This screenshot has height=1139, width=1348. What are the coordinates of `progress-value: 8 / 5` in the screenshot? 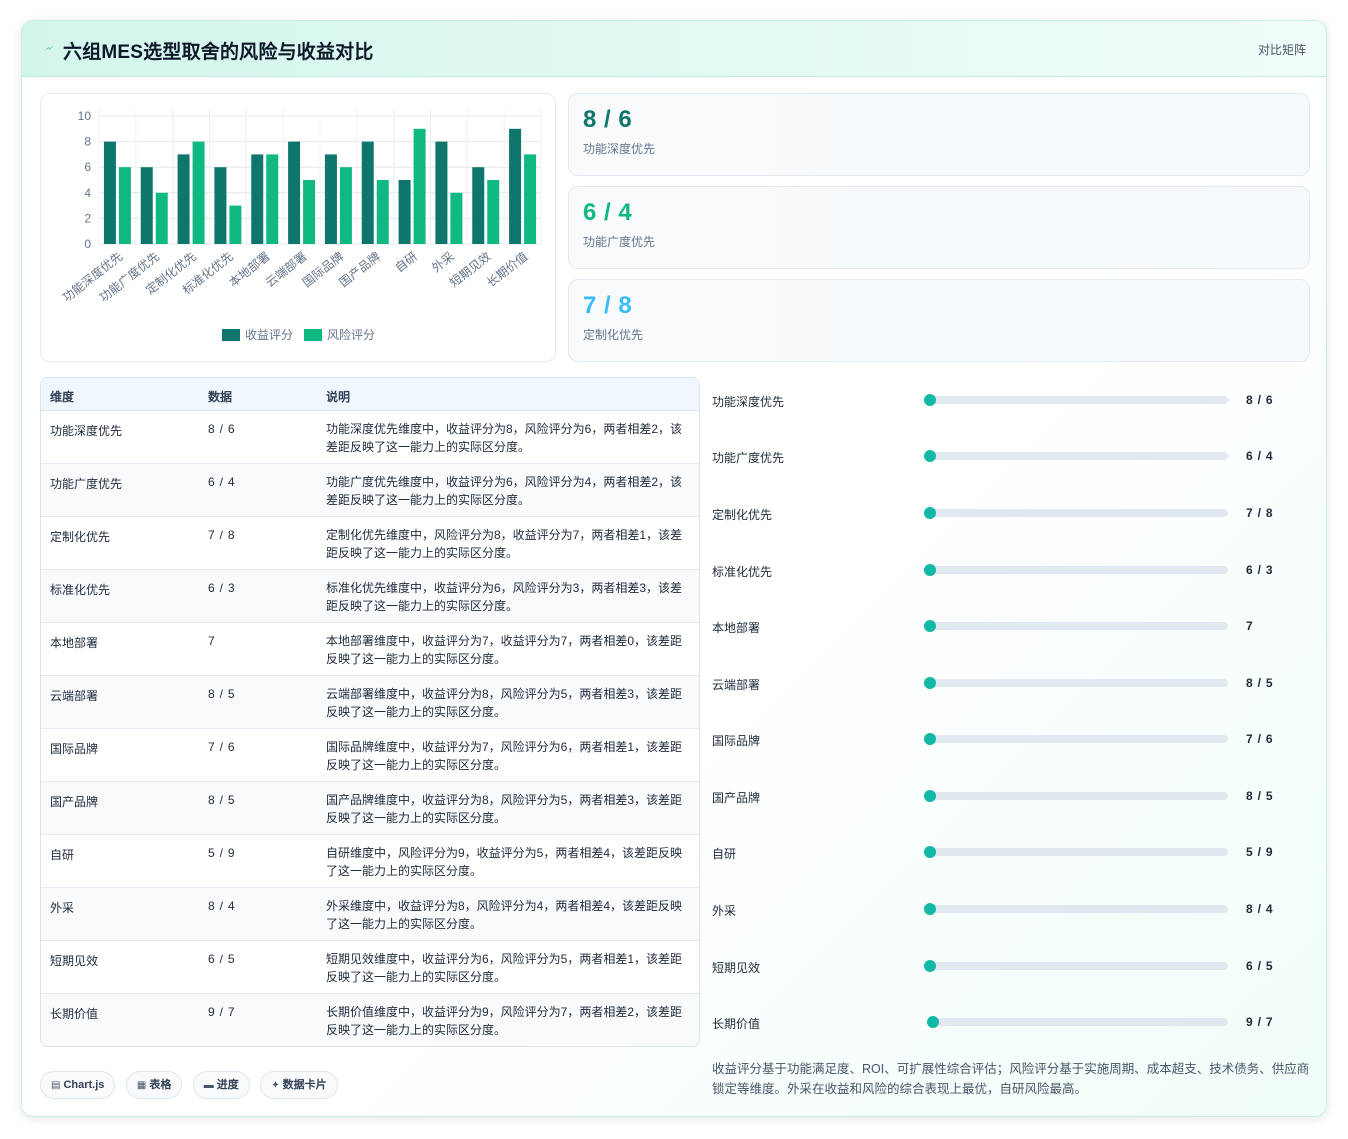 It's located at (1260, 683).